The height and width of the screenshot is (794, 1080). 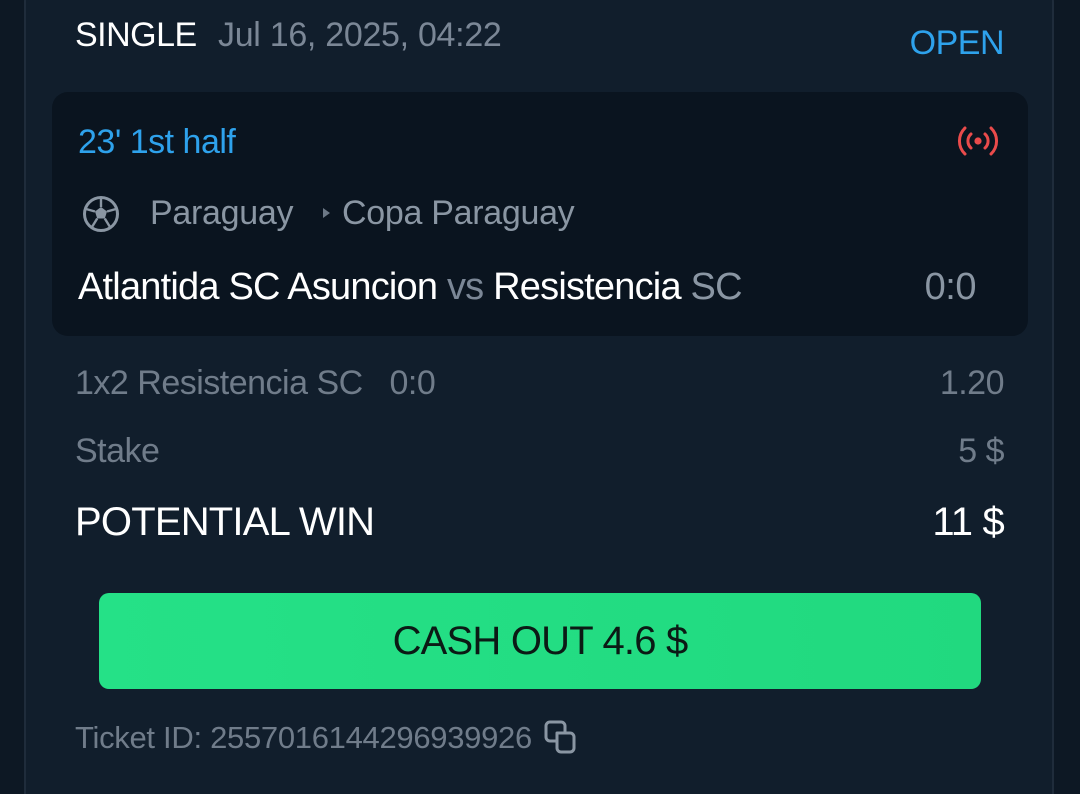 What do you see at coordinates (957, 43) in the screenshot?
I see `bet-status-badge: OPEN` at bounding box center [957, 43].